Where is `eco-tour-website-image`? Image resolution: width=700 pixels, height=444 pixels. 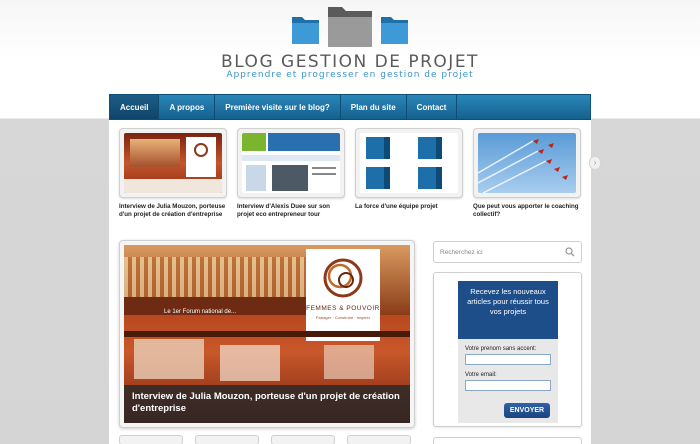
eco-tour-website-image is located at coordinates (291, 163).